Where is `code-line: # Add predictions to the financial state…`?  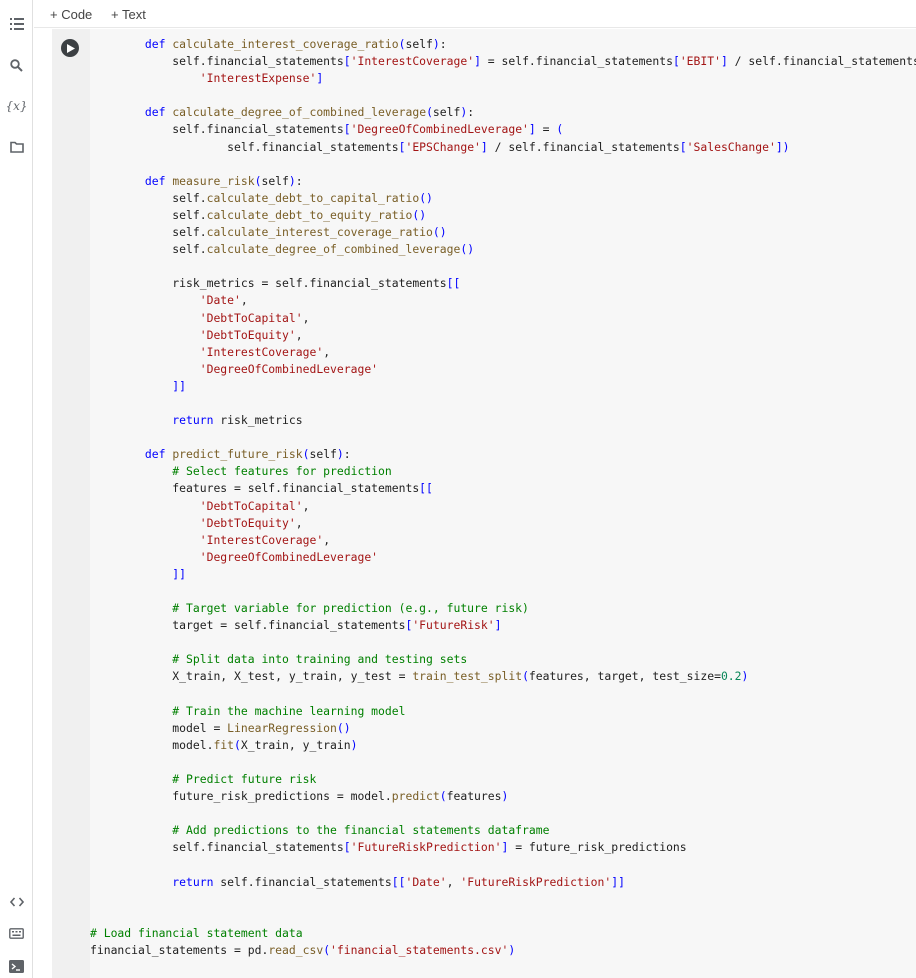 code-line: # Add predictions to the financial state… is located at coordinates (361, 830).